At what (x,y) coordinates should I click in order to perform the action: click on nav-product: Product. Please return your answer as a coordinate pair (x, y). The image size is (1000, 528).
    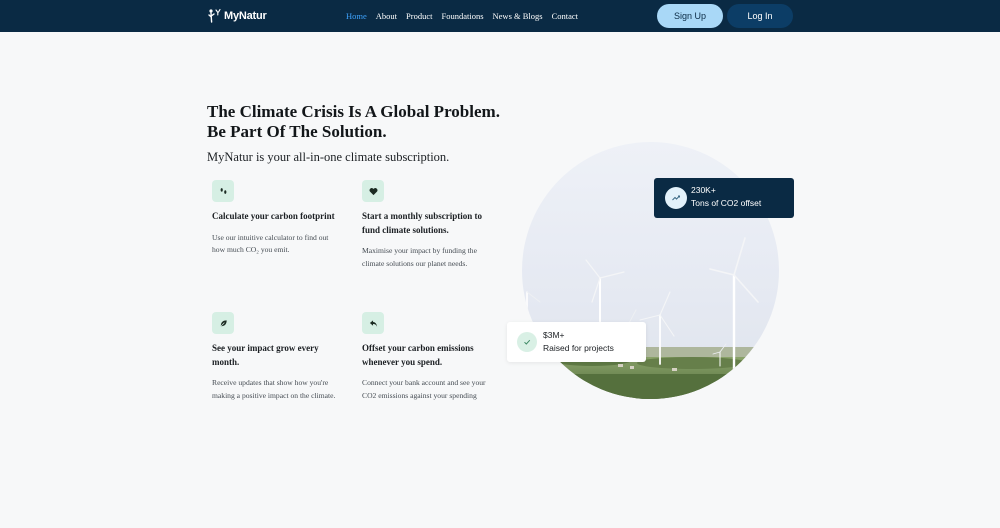
    Looking at the image, I should click on (419, 16).